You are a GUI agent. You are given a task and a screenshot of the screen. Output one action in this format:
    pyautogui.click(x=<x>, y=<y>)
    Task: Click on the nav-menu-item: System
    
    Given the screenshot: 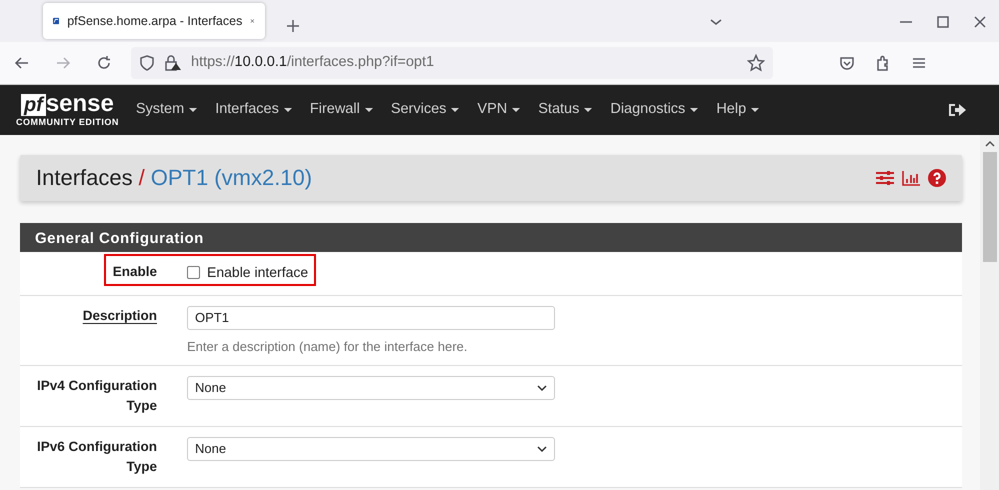 What is the action you would take?
    pyautogui.click(x=166, y=110)
    